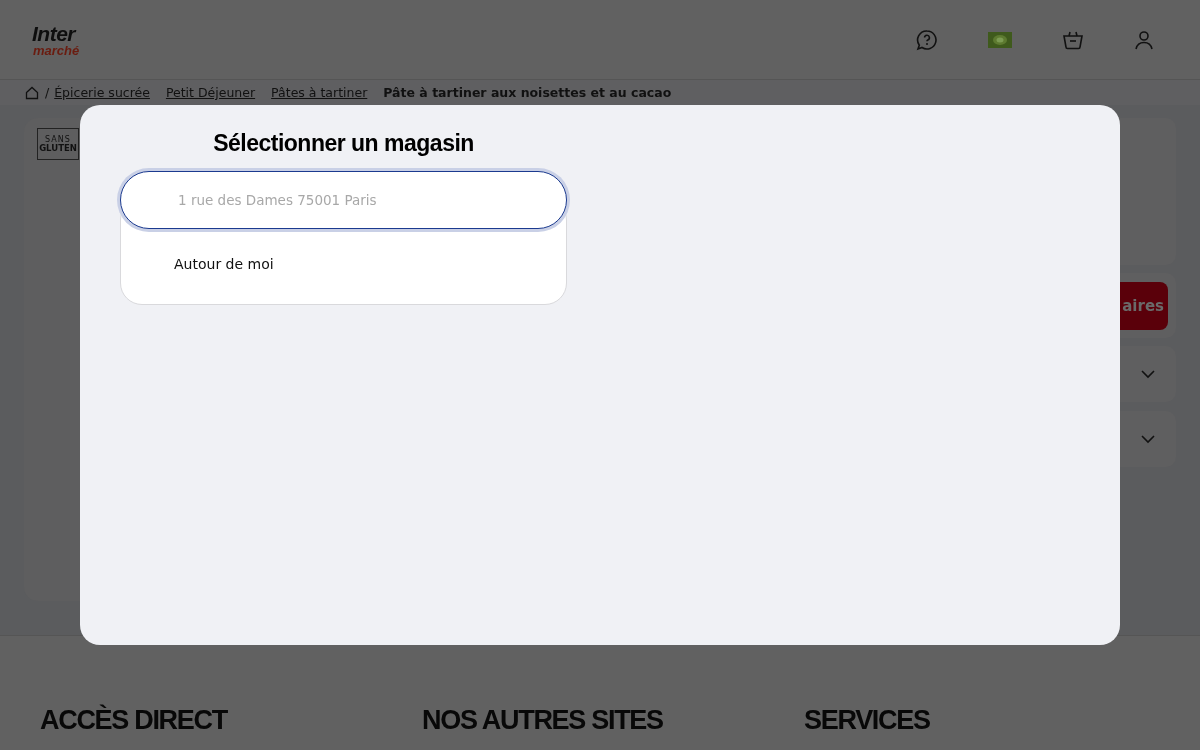 The height and width of the screenshot is (750, 1200). I want to click on breadcrumb-link: Pâtes à tartiner, so click(319, 92).